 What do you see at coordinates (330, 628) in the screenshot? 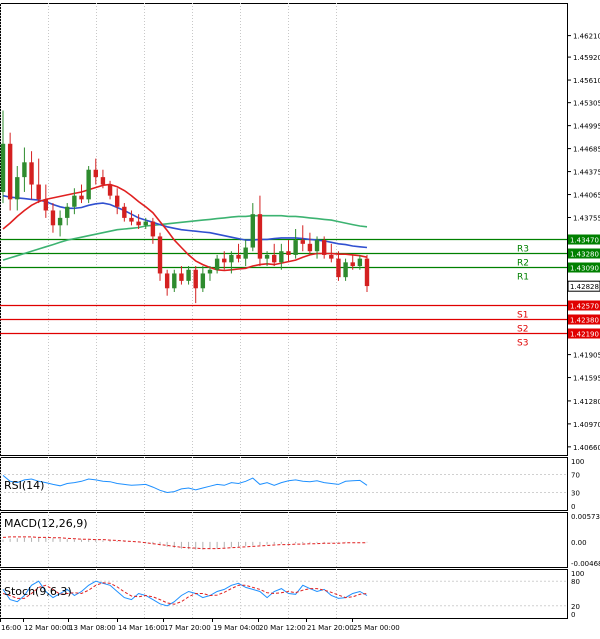
I see `time-label: 21 Mar 20:00` at bounding box center [330, 628].